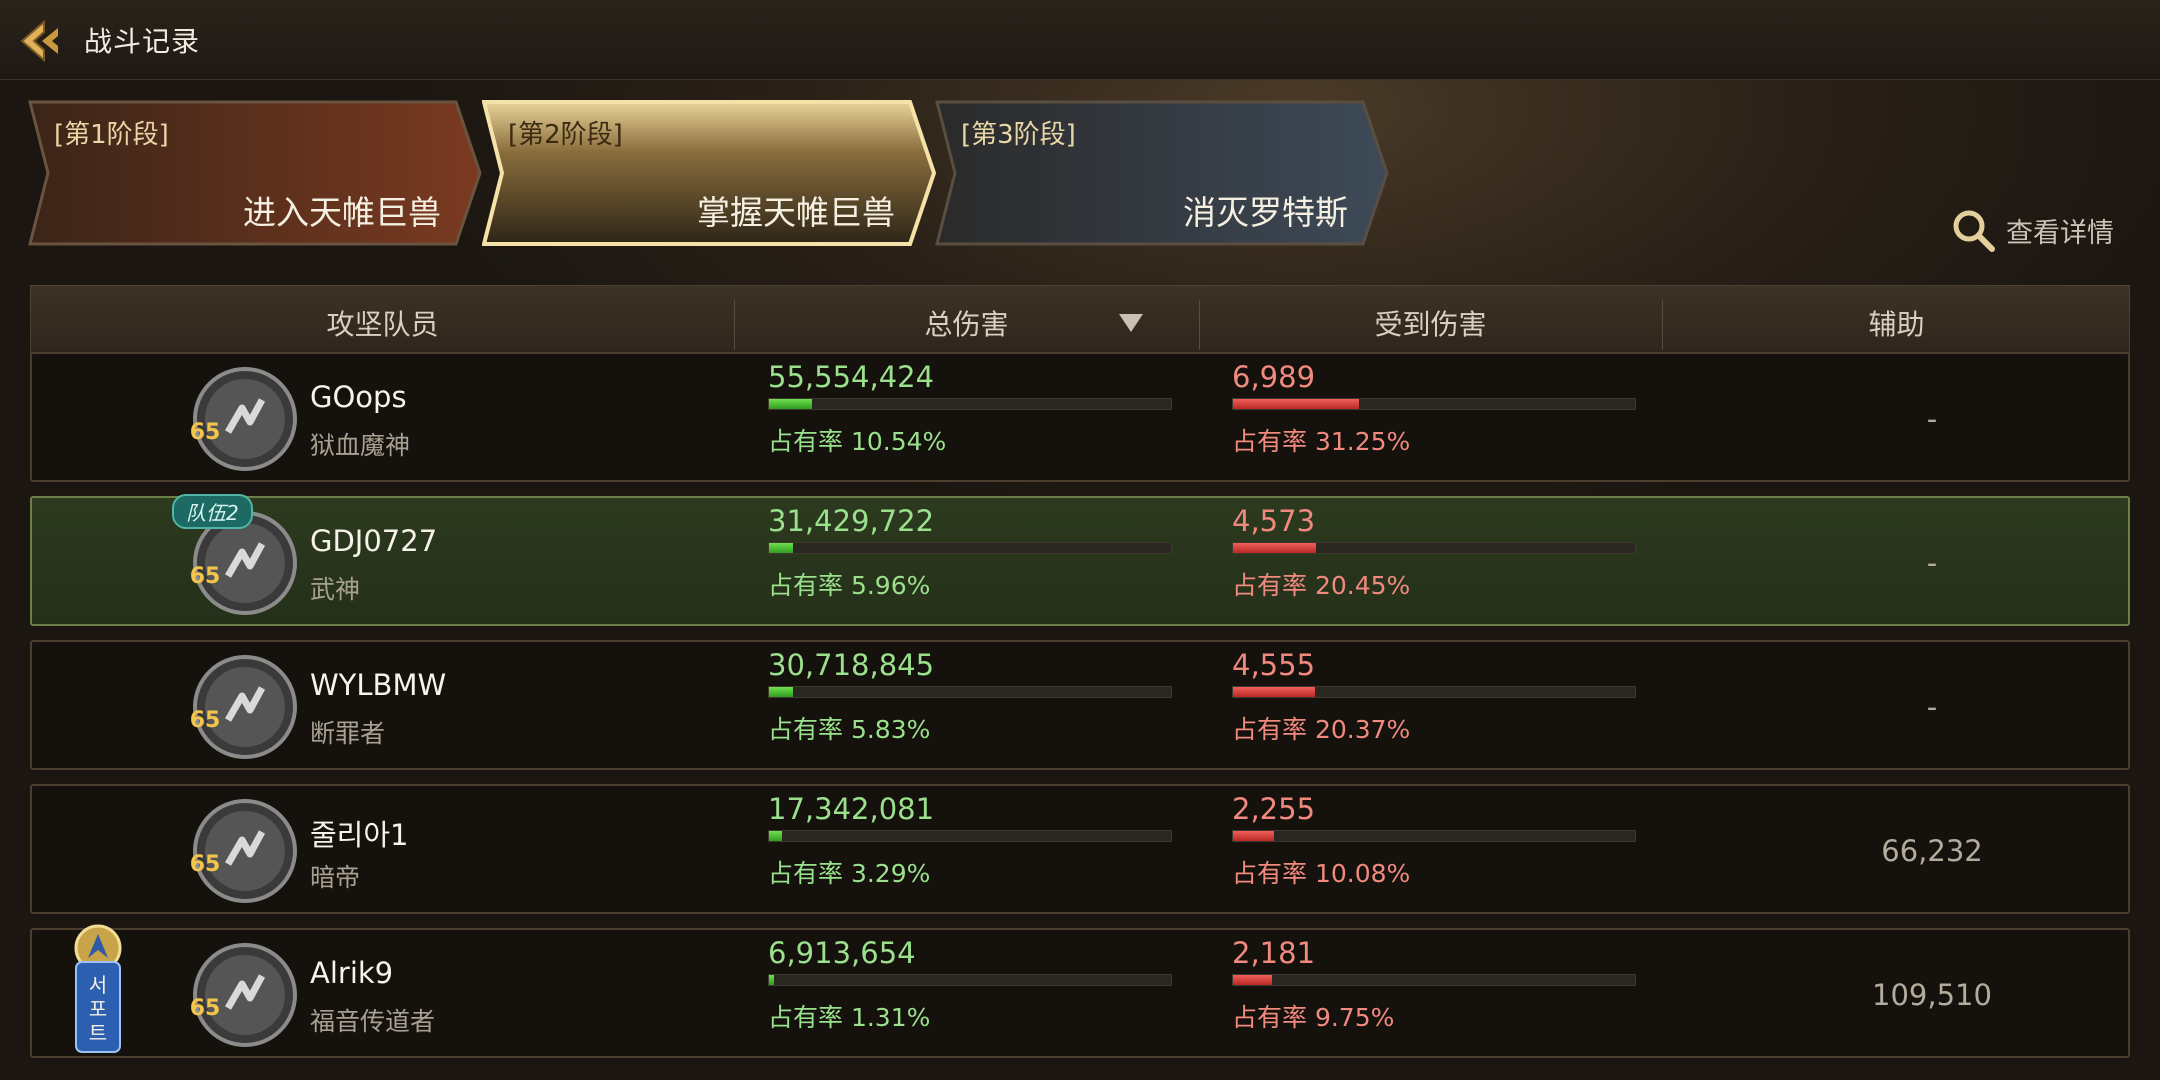 The width and height of the screenshot is (2160, 1080). What do you see at coordinates (1274, 809) in the screenshot?
I see `taken-value: 2,255` at bounding box center [1274, 809].